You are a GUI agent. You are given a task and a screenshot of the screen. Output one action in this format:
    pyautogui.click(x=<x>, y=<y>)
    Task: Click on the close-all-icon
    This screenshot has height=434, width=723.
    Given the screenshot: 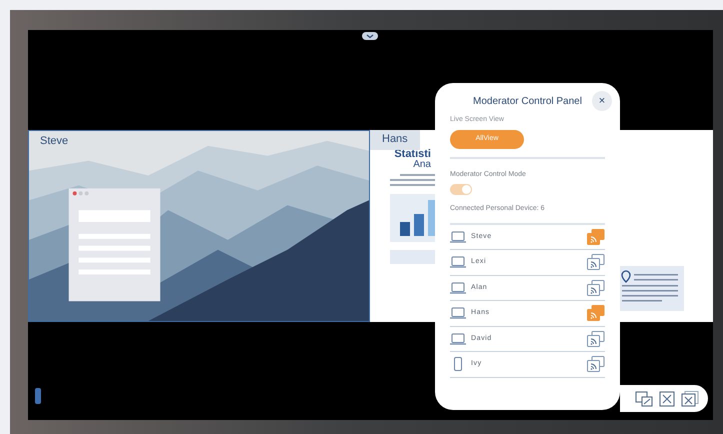 What is the action you would take?
    pyautogui.click(x=690, y=398)
    